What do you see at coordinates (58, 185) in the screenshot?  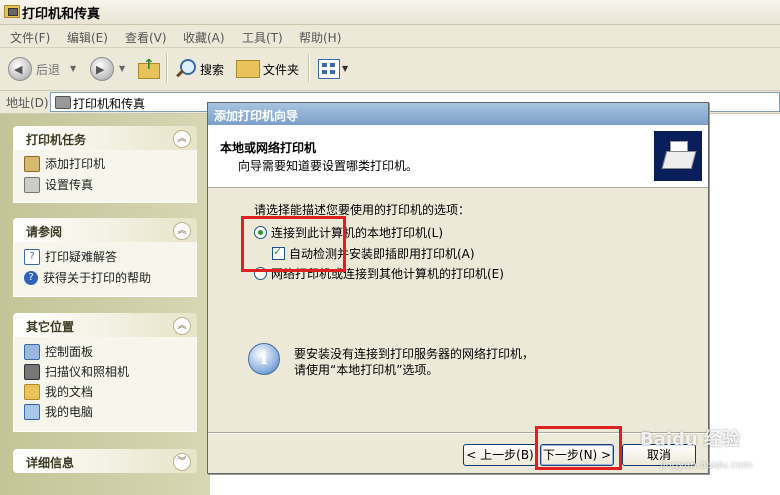 I see `task-setup-fax: 设置传真` at bounding box center [58, 185].